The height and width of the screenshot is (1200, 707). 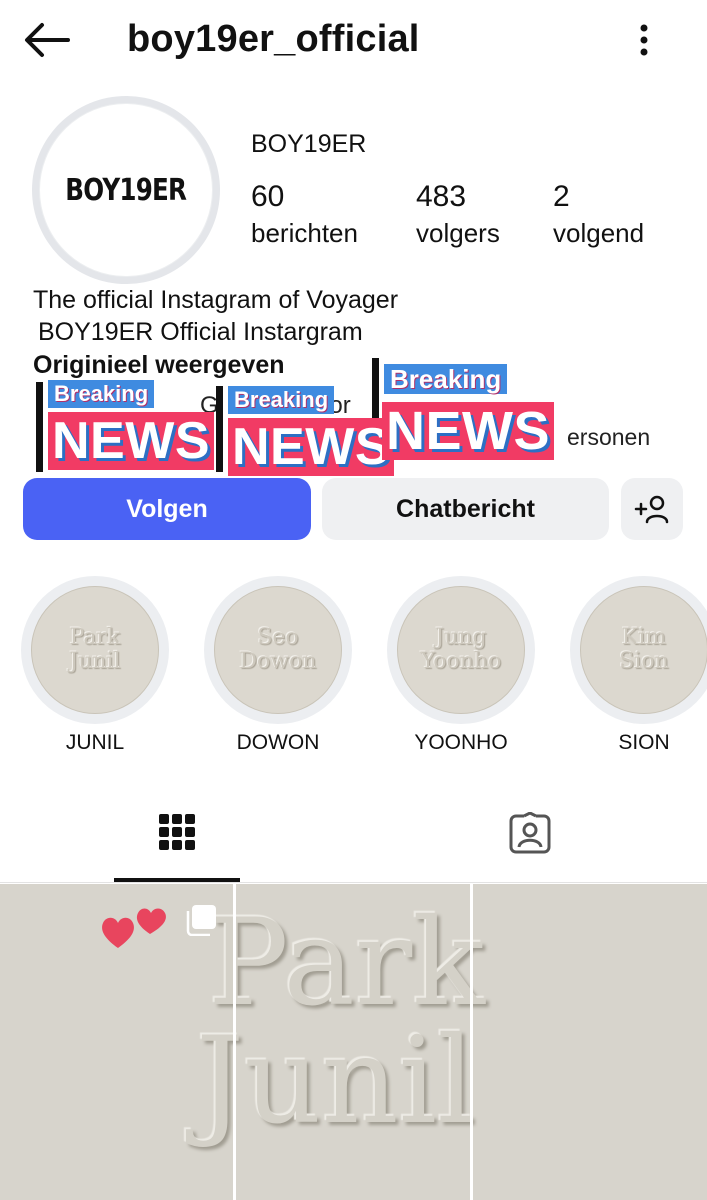 I want to click on active-tab-indicator, so click(x=177, y=880).